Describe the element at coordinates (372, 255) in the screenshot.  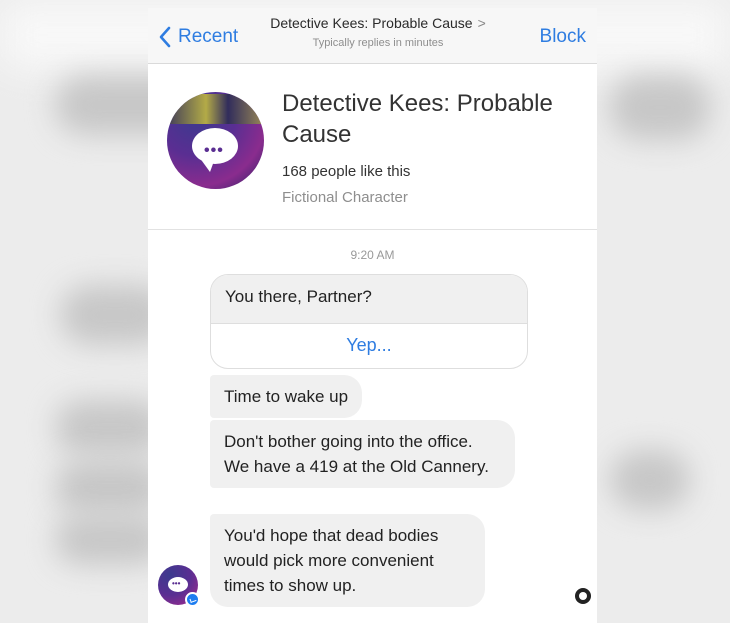
I see `timestamp: 9:20 AM` at that location.